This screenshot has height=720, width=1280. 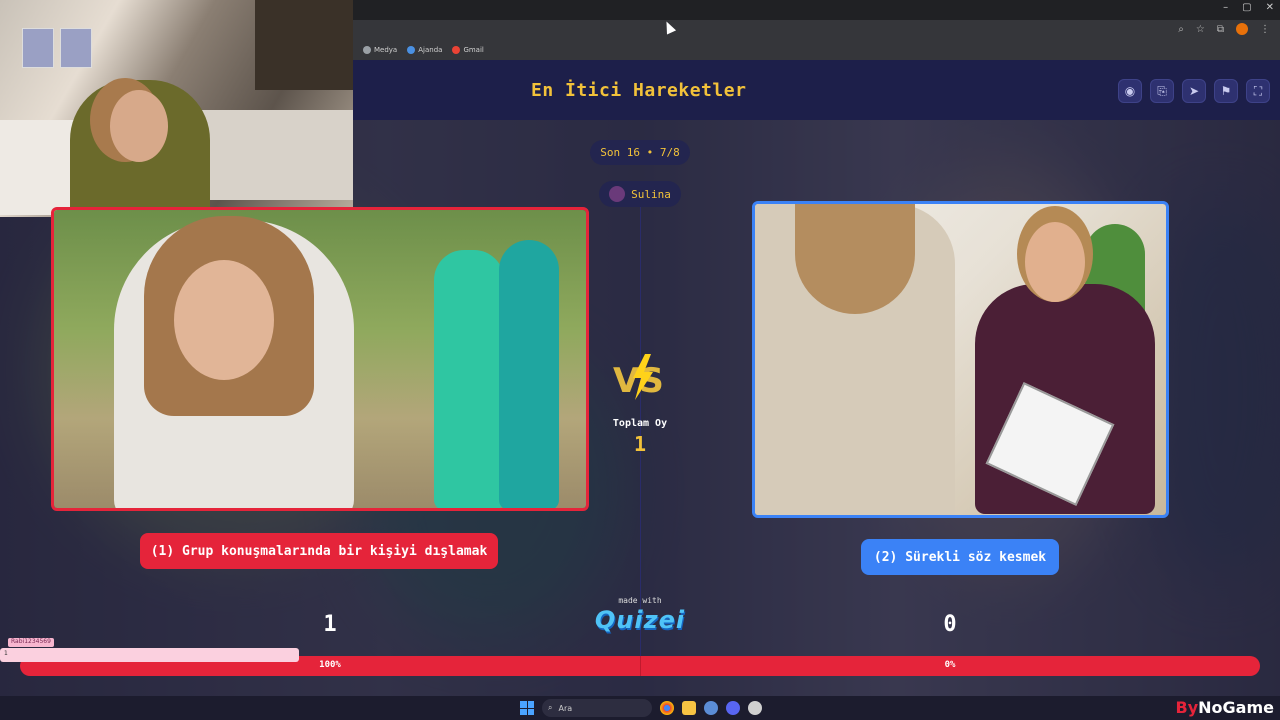 What do you see at coordinates (816, 30) in the screenshot?
I see `address-bar: ⌕ ☆ ⧉ ⋮` at bounding box center [816, 30].